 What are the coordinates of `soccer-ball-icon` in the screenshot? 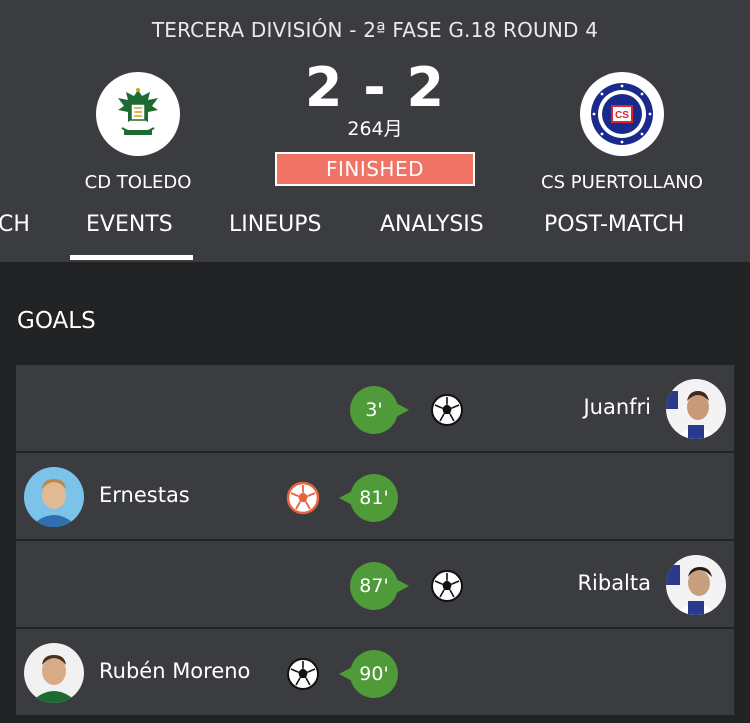 It's located at (303, 674).